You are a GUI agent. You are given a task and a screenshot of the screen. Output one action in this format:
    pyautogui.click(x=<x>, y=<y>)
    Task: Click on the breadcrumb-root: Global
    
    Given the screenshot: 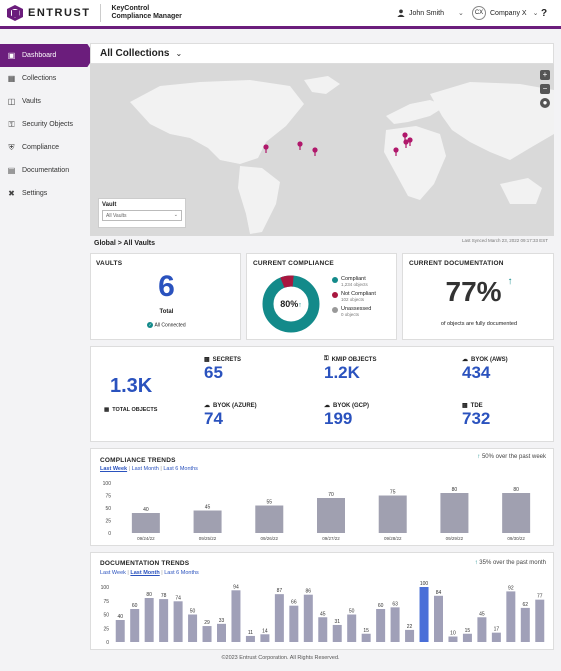 What is the action you would take?
    pyautogui.click(x=105, y=243)
    